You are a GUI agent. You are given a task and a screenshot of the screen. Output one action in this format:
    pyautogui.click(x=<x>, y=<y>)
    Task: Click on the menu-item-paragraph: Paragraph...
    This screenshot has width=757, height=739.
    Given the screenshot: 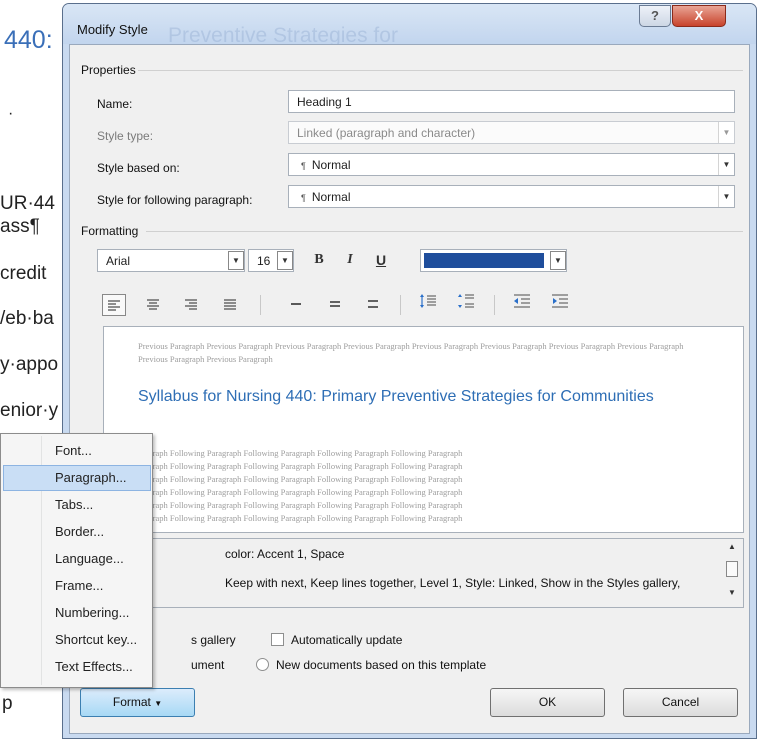 What is the action you would take?
    pyautogui.click(x=77, y=478)
    